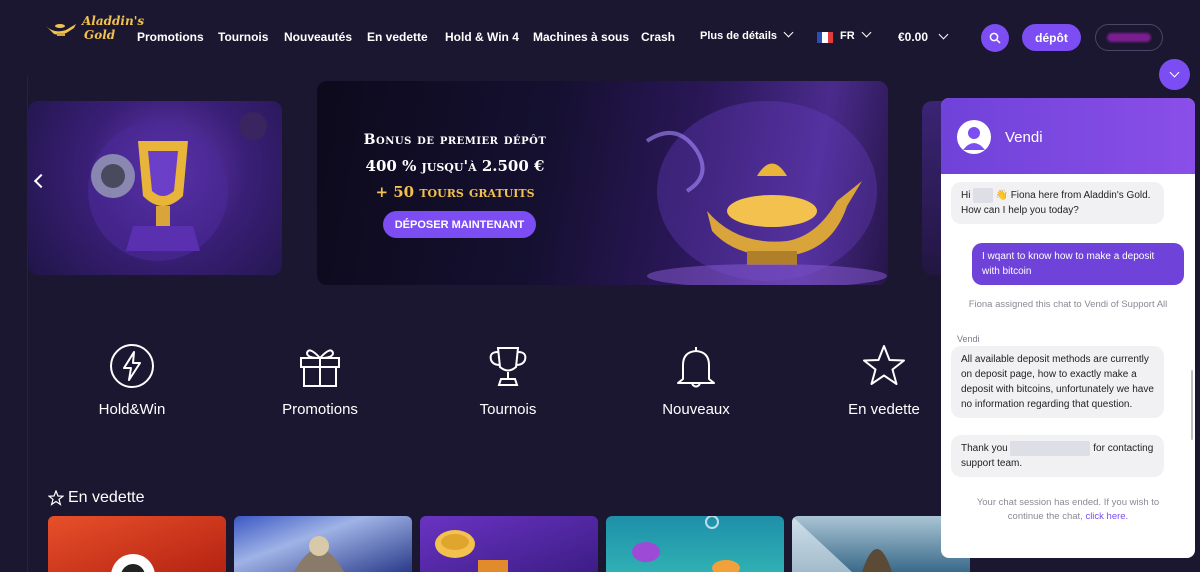  I want to click on deposit-now-button: DÉPOSER MAINTENANT, so click(459, 224).